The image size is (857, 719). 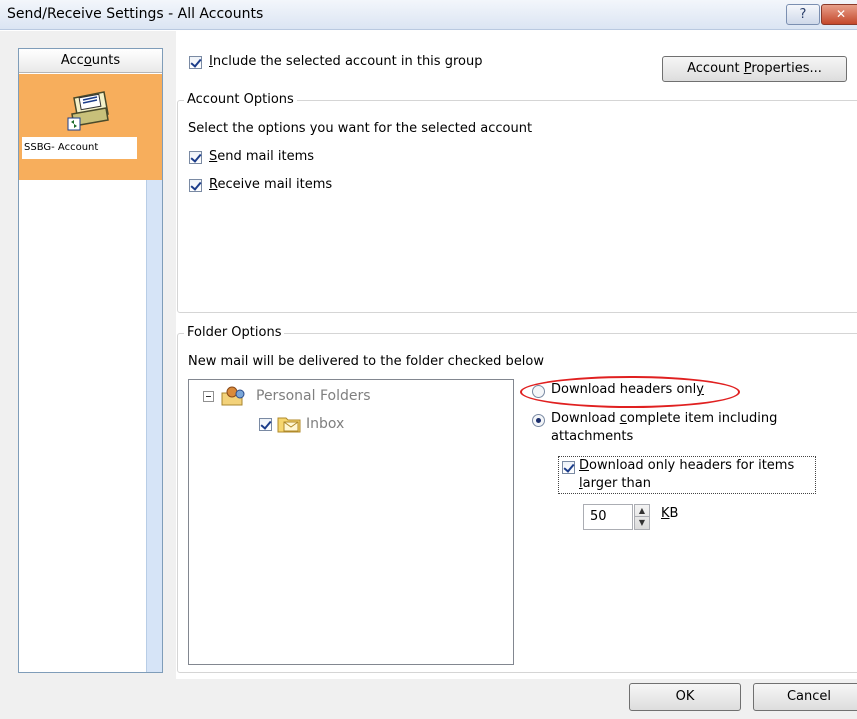 What do you see at coordinates (642, 523) in the screenshot?
I see `spin-down-icon: ▼` at bounding box center [642, 523].